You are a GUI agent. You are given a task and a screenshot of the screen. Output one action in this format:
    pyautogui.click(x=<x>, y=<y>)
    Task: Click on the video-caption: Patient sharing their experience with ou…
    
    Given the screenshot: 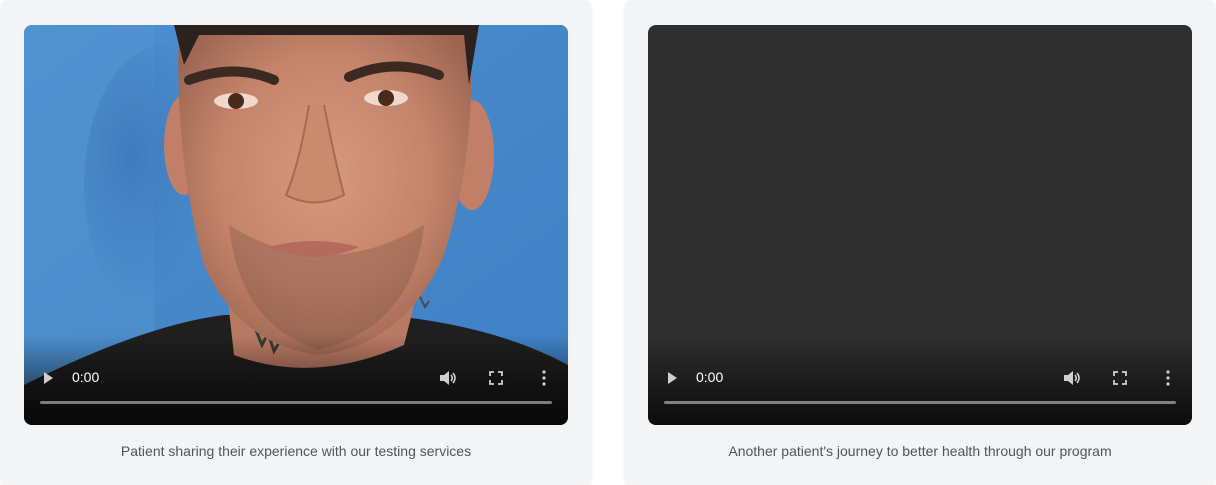 What is the action you would take?
    pyautogui.click(x=296, y=451)
    